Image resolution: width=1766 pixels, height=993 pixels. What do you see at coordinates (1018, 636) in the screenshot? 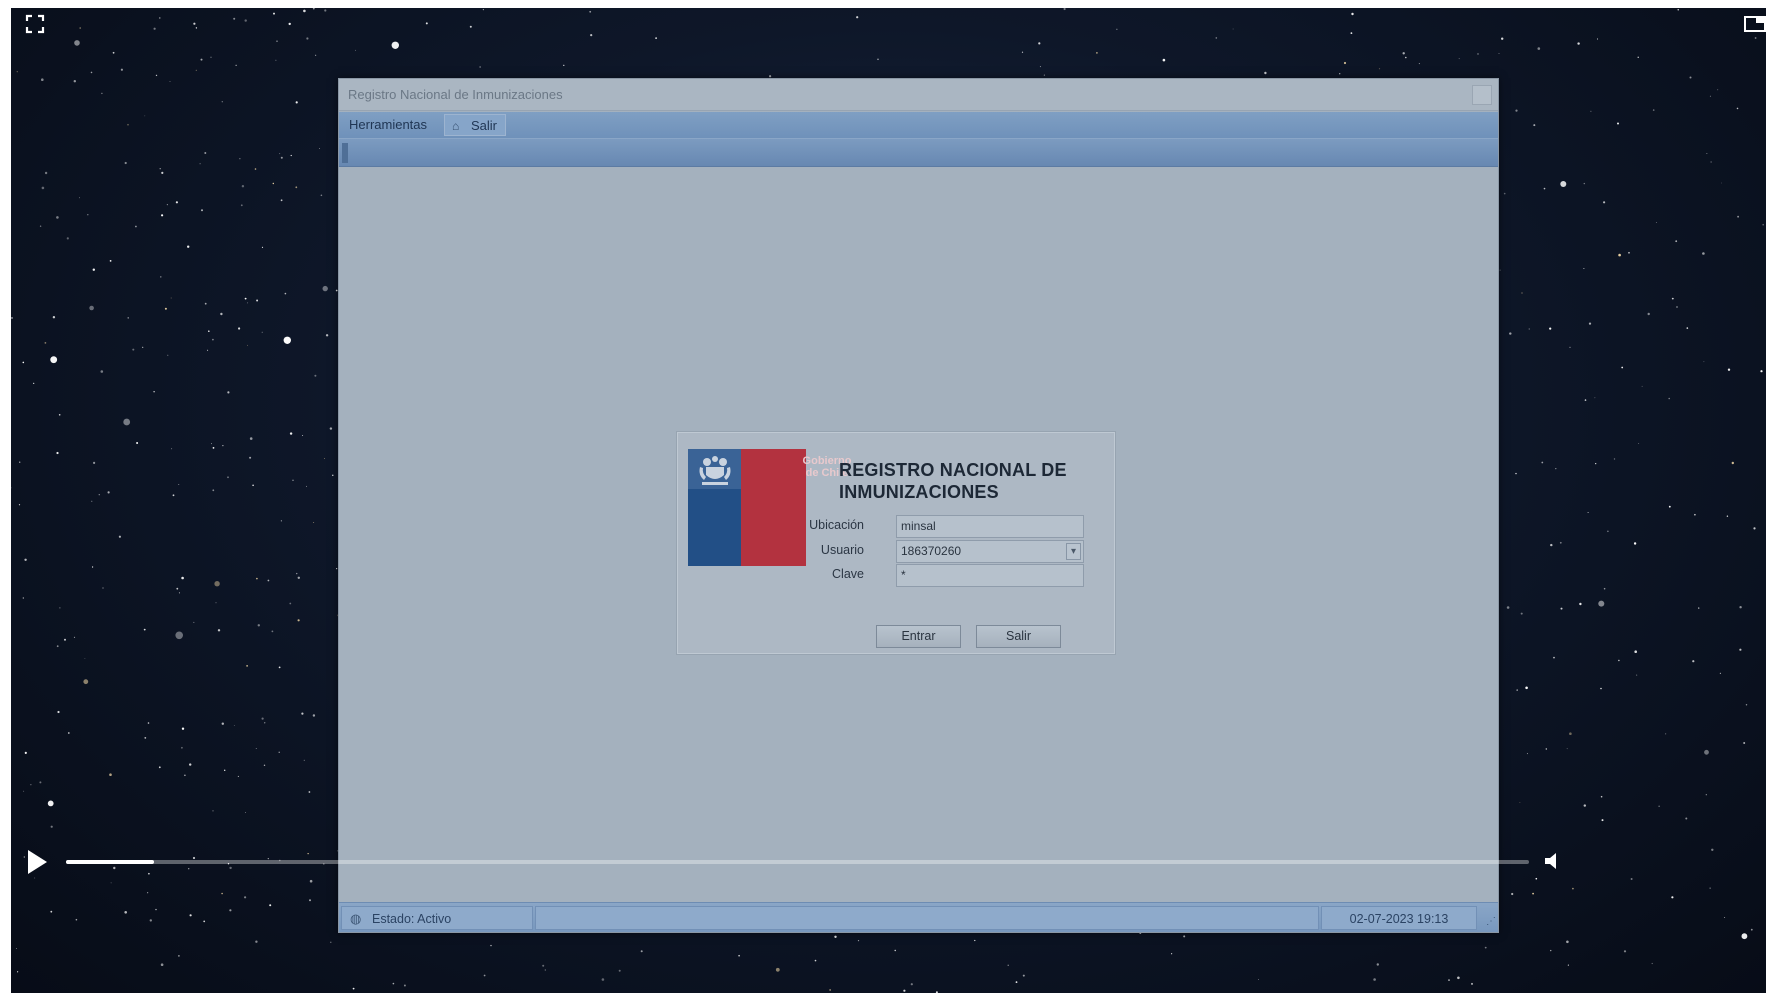
I see `salir-button: Salir` at bounding box center [1018, 636].